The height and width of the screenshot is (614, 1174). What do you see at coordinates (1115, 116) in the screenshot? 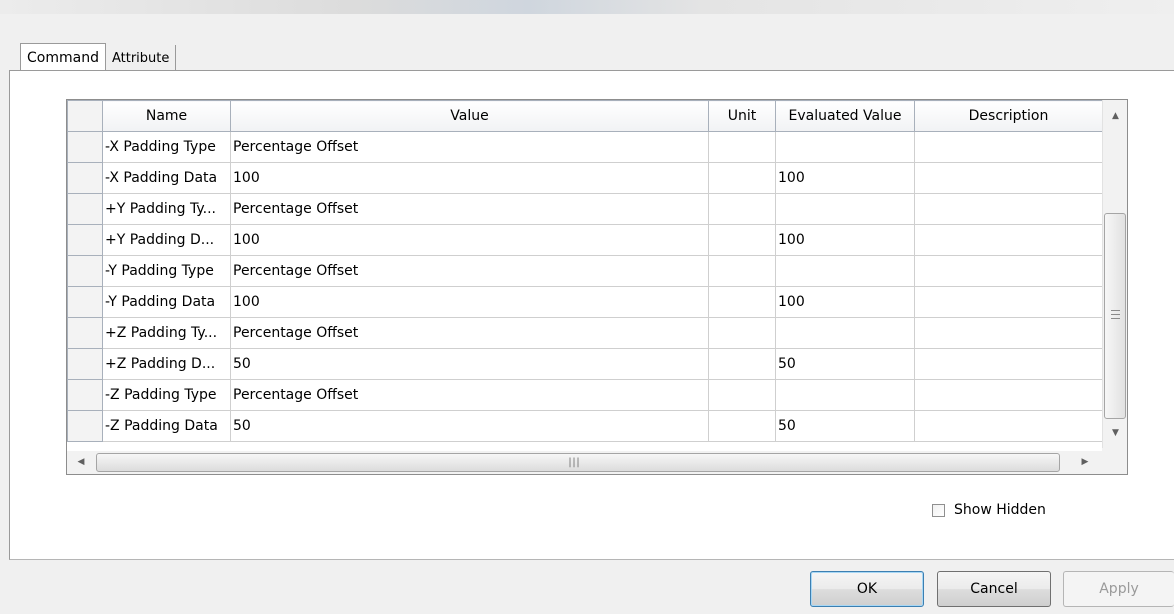
I see `scroll-up-arrow-icon: ▲` at bounding box center [1115, 116].